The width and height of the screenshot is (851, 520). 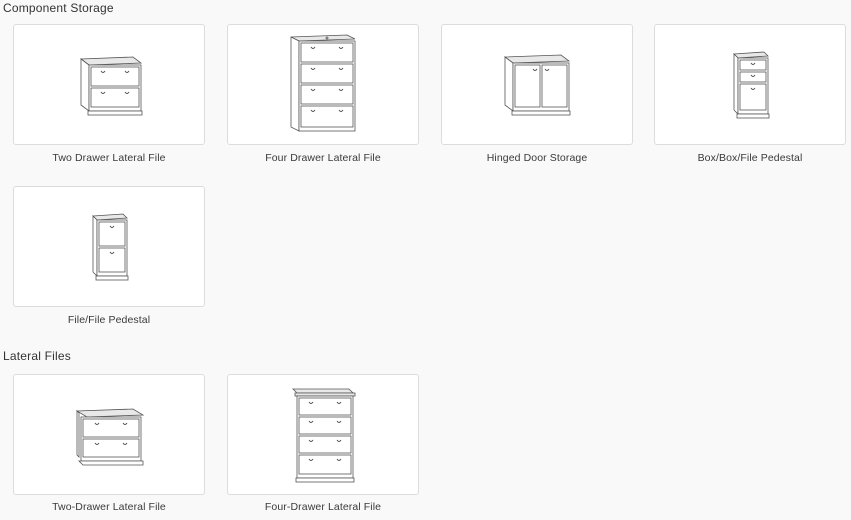 I want to click on product-label-four-drawer-lateral-file-2: Four-Drawer Lateral File, so click(x=323, y=507).